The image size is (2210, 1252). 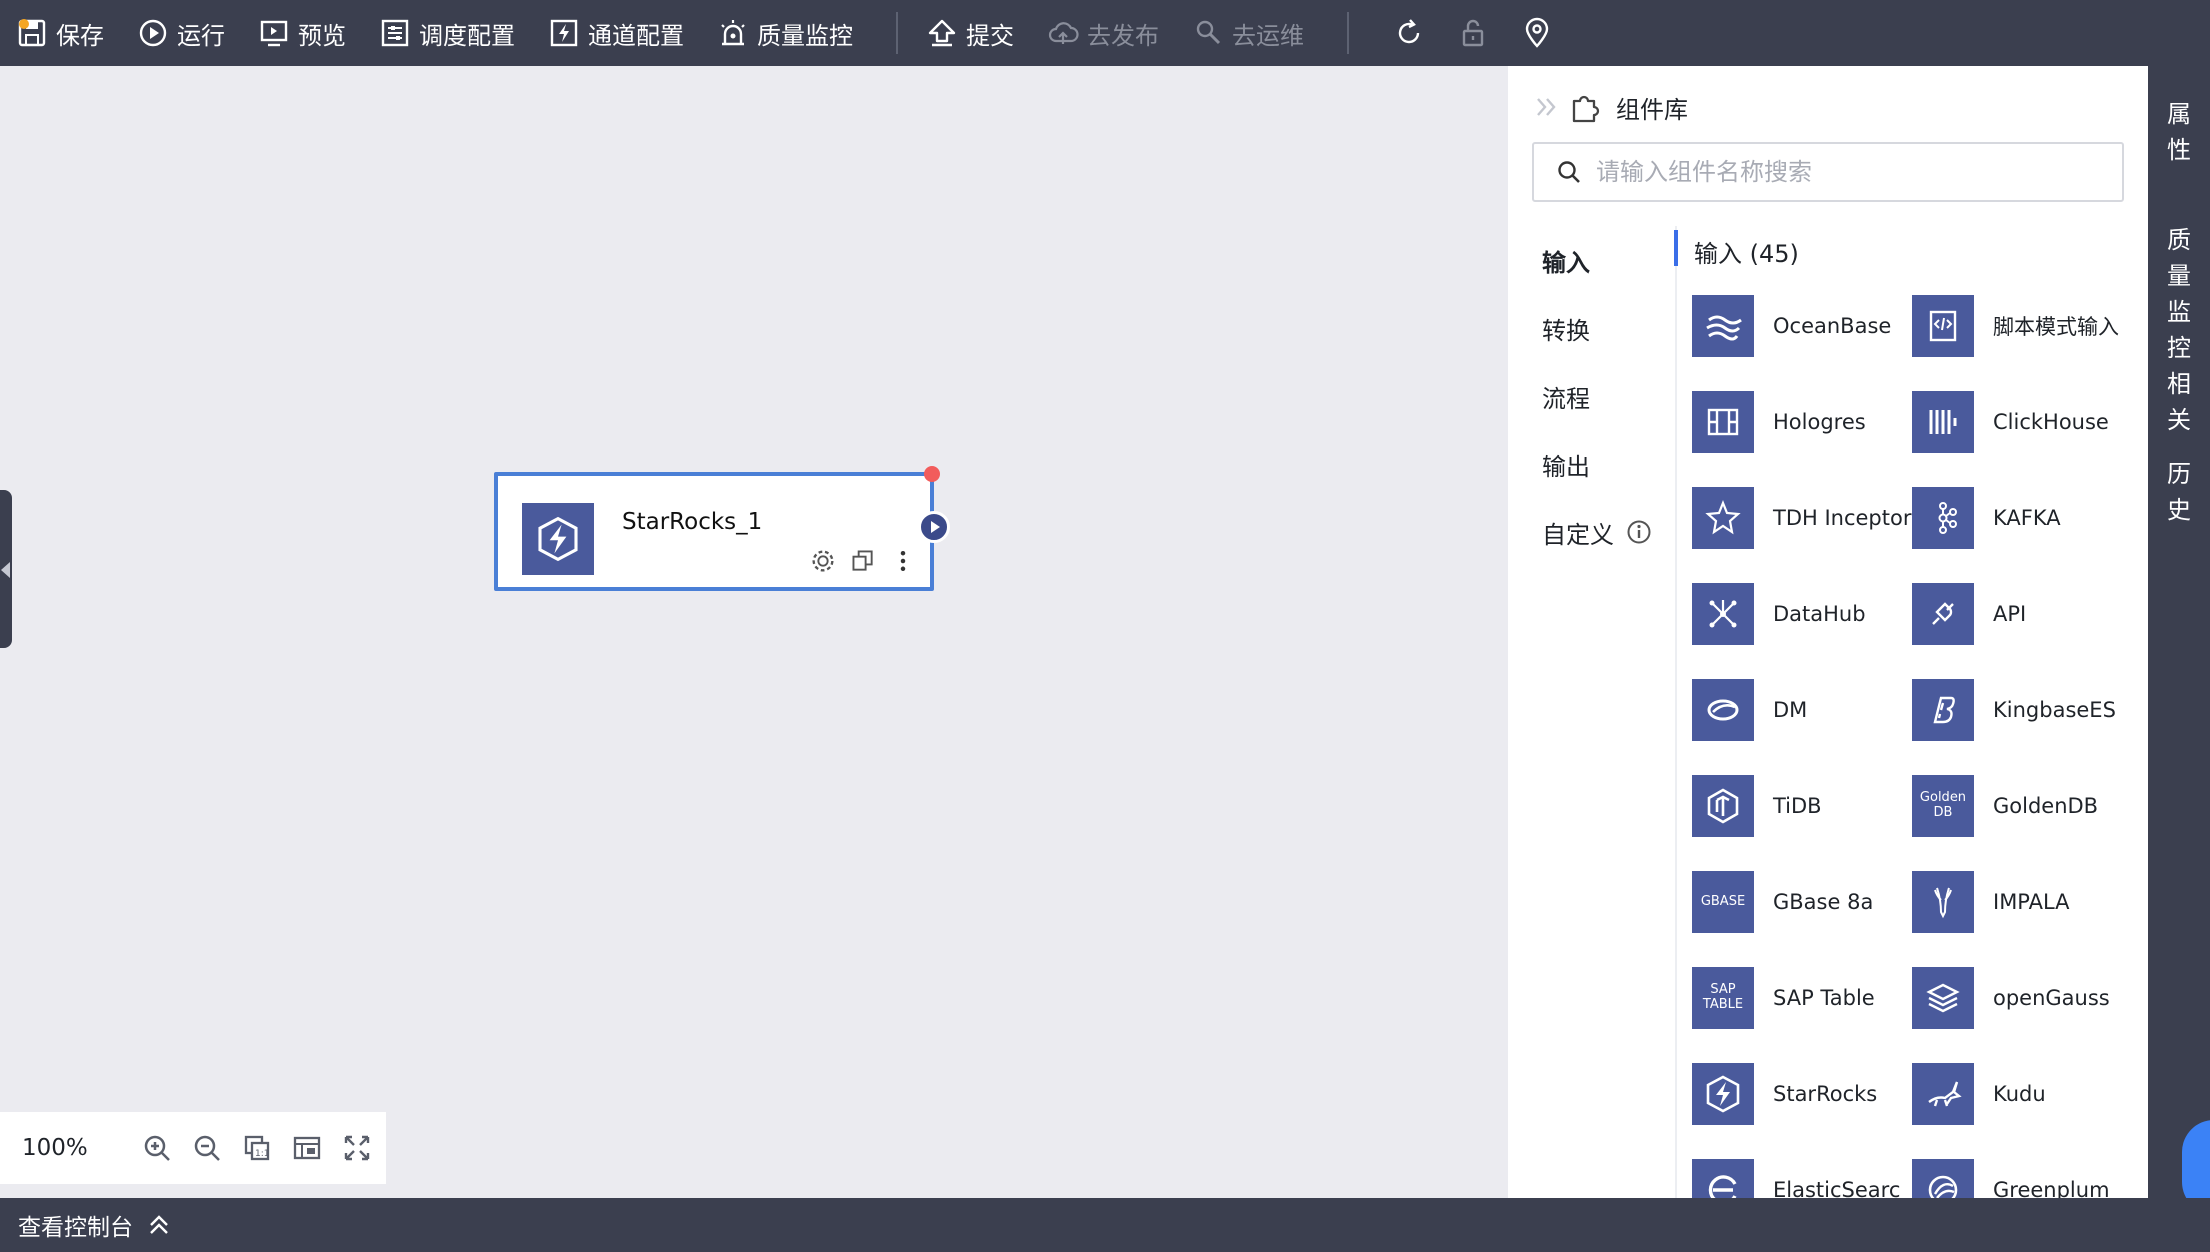 I want to click on node-settings-button, so click(x=823, y=561).